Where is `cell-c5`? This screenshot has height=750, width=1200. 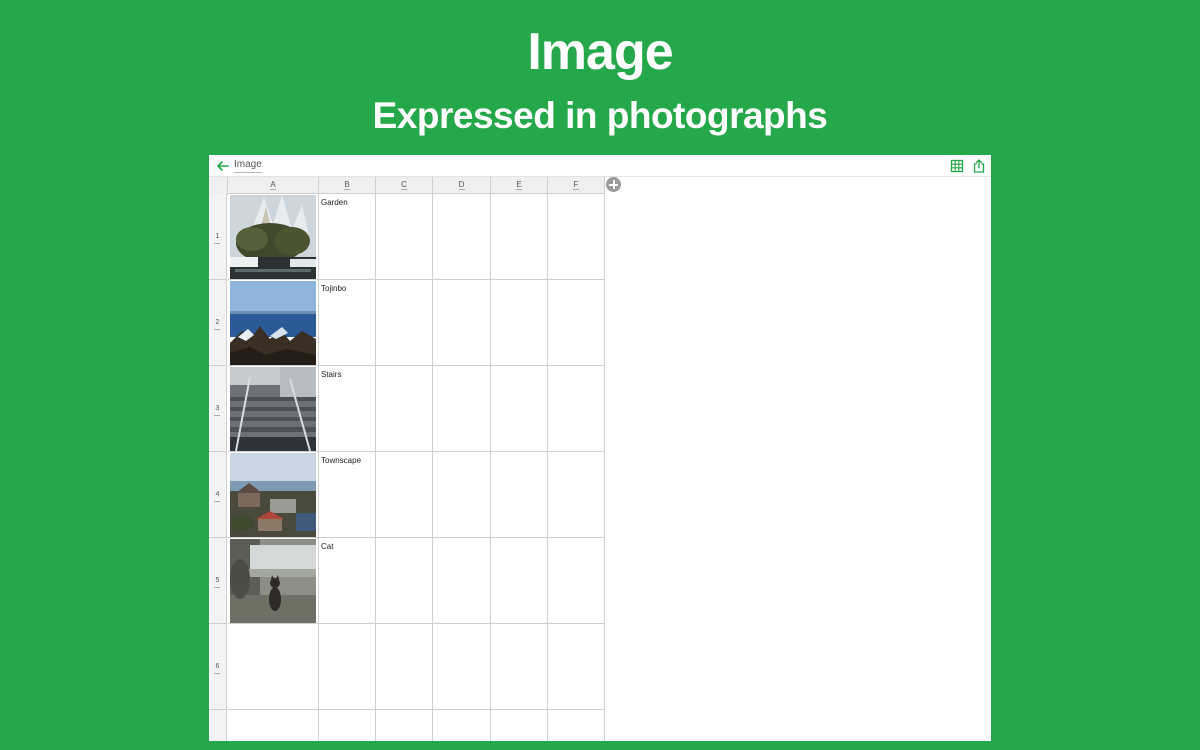
cell-c5 is located at coordinates (404, 581).